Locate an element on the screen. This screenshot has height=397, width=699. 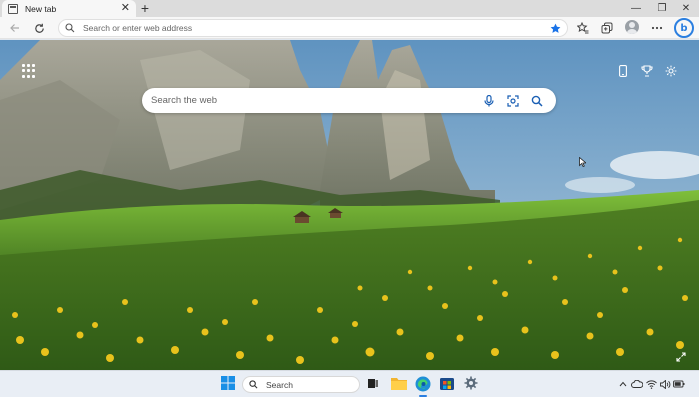
back-arrow-icon is located at coordinates (14, 28).